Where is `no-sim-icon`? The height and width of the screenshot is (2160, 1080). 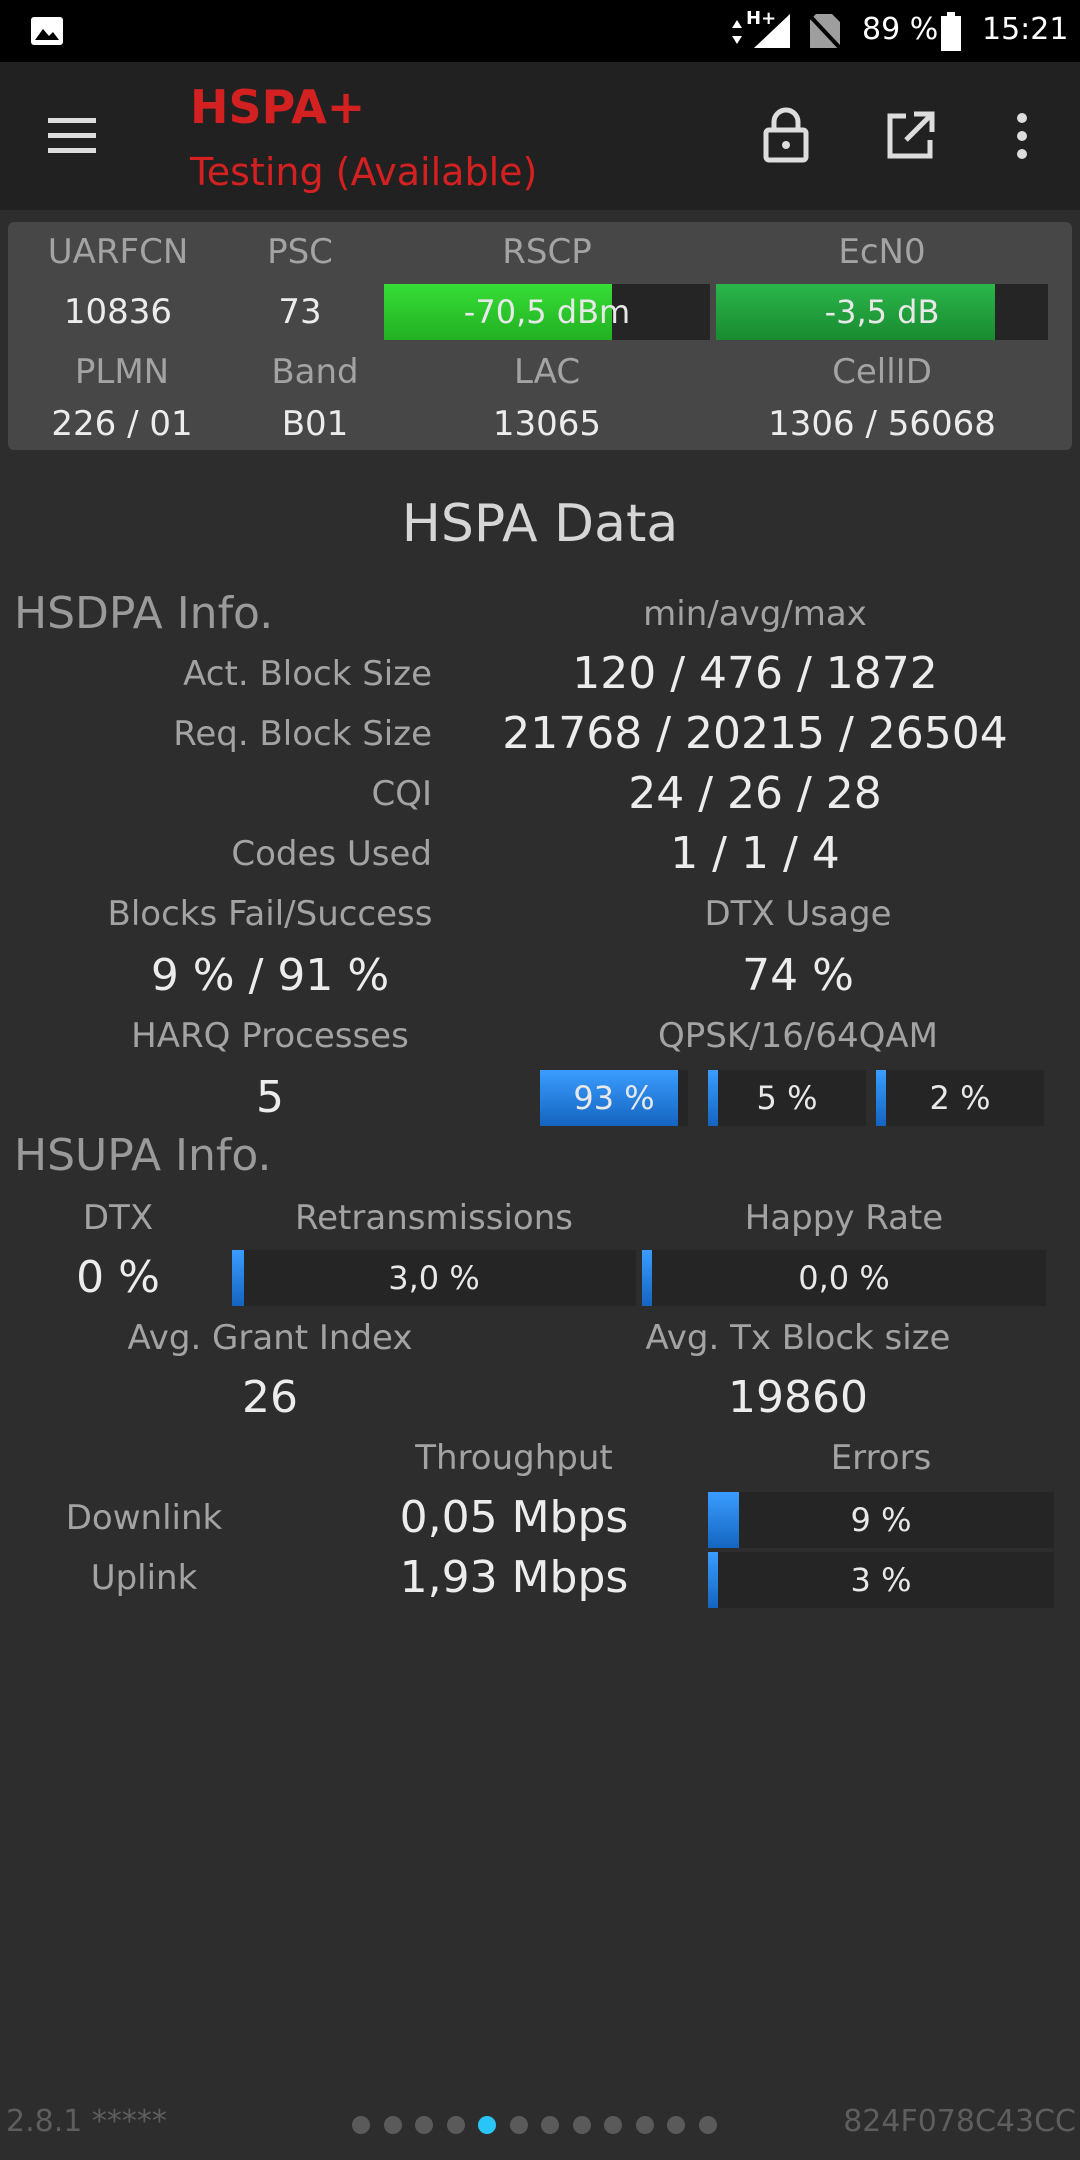
no-sim-icon is located at coordinates (825, 31).